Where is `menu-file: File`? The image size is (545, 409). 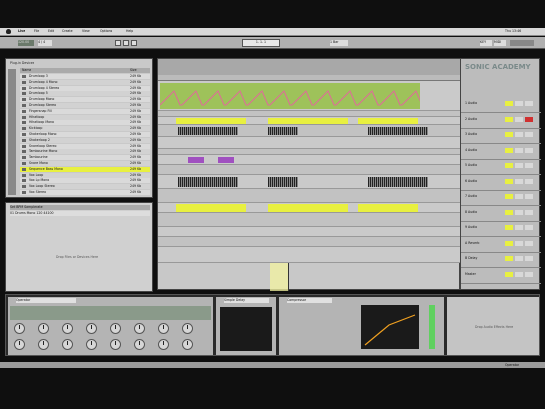 menu-file: File is located at coordinates (36, 31).